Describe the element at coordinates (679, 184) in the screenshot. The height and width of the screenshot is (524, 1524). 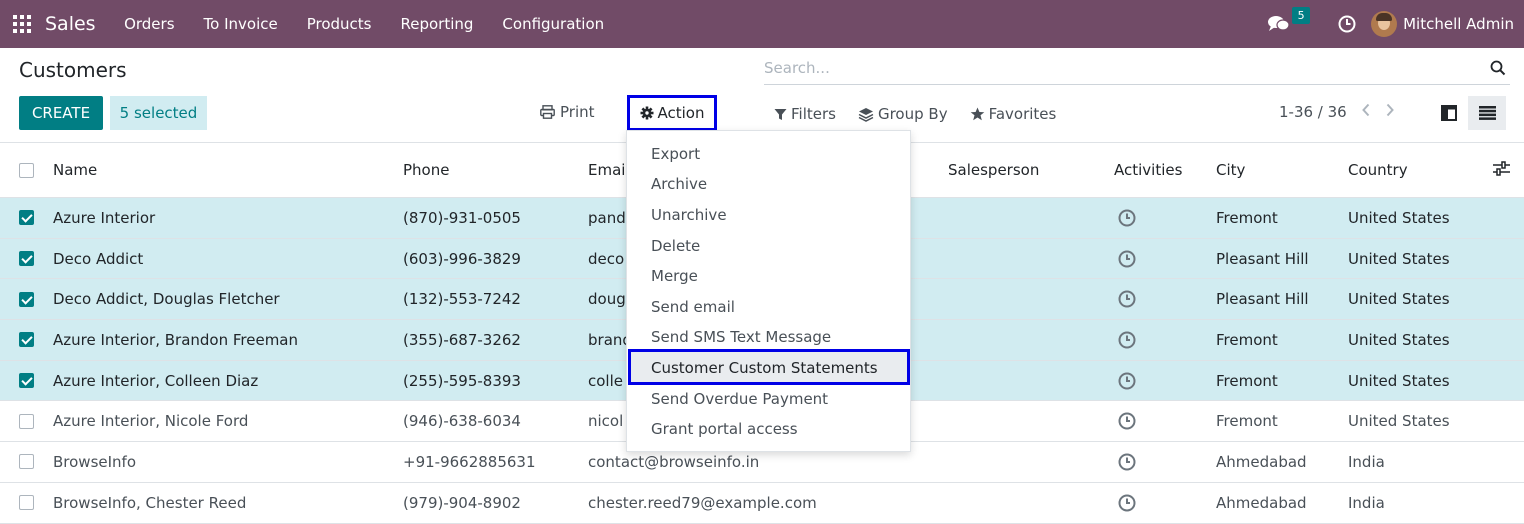
I see `menu-item-archive: Archive` at that location.